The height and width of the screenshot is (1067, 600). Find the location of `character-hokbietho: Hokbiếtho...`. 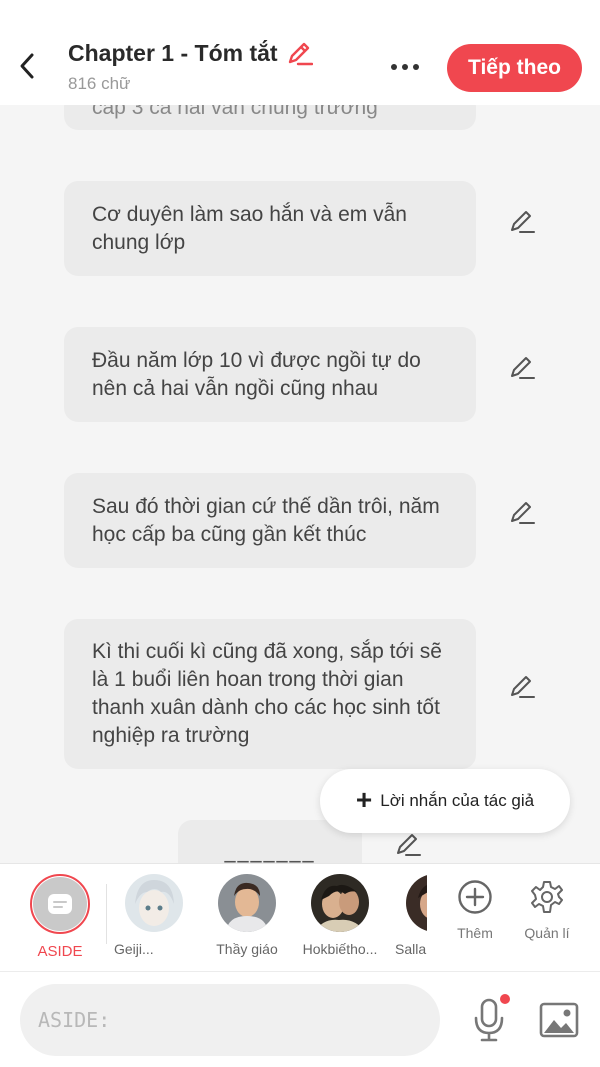

character-hokbietho: Hokbiếtho... is located at coordinates (340, 915).